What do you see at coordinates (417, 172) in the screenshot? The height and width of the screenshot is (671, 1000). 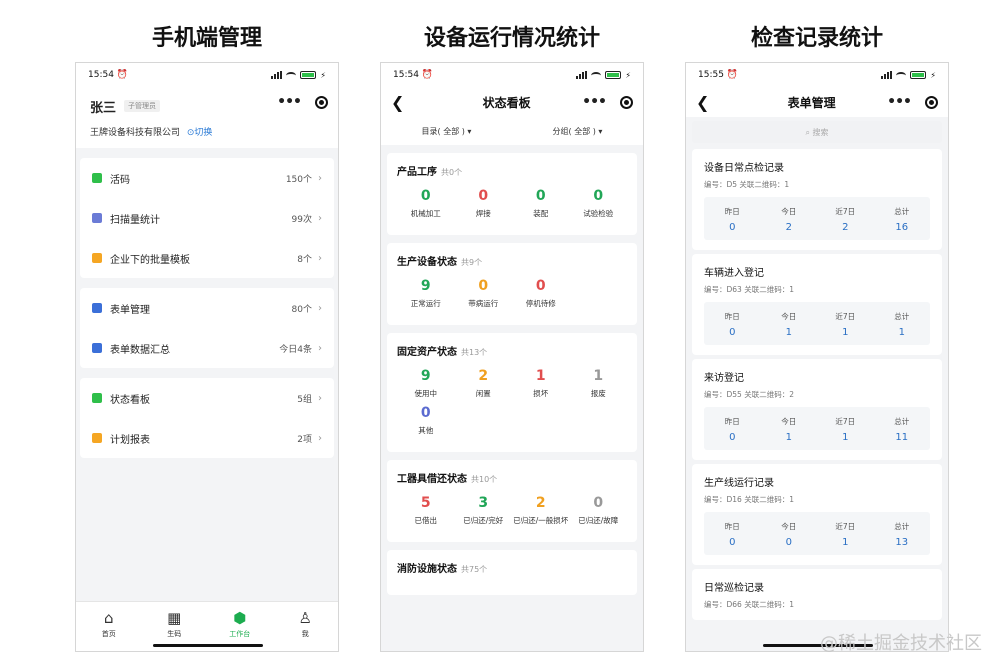 I see `status-card-title: 产品工序` at bounding box center [417, 172].